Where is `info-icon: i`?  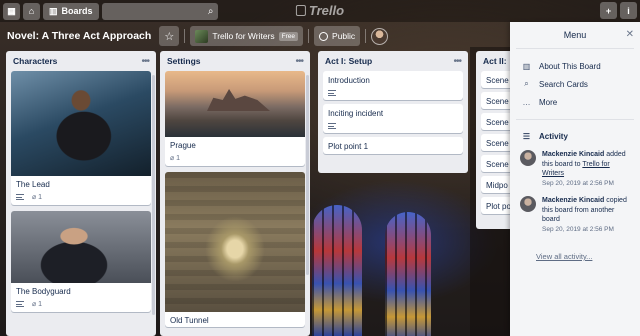
info-icon: i is located at coordinates (628, 10).